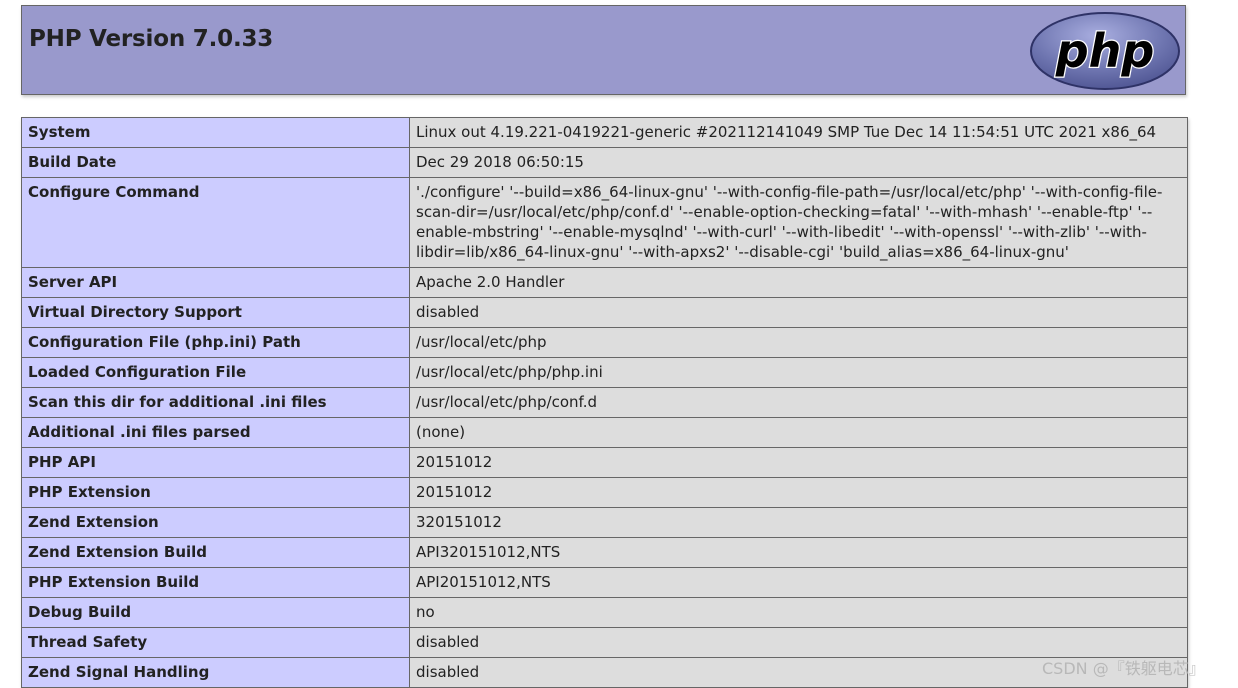 This screenshot has height=688, width=1238. Describe the element at coordinates (604, 672) in the screenshot. I see `table-row: Zend Signal Handling disabled` at that location.